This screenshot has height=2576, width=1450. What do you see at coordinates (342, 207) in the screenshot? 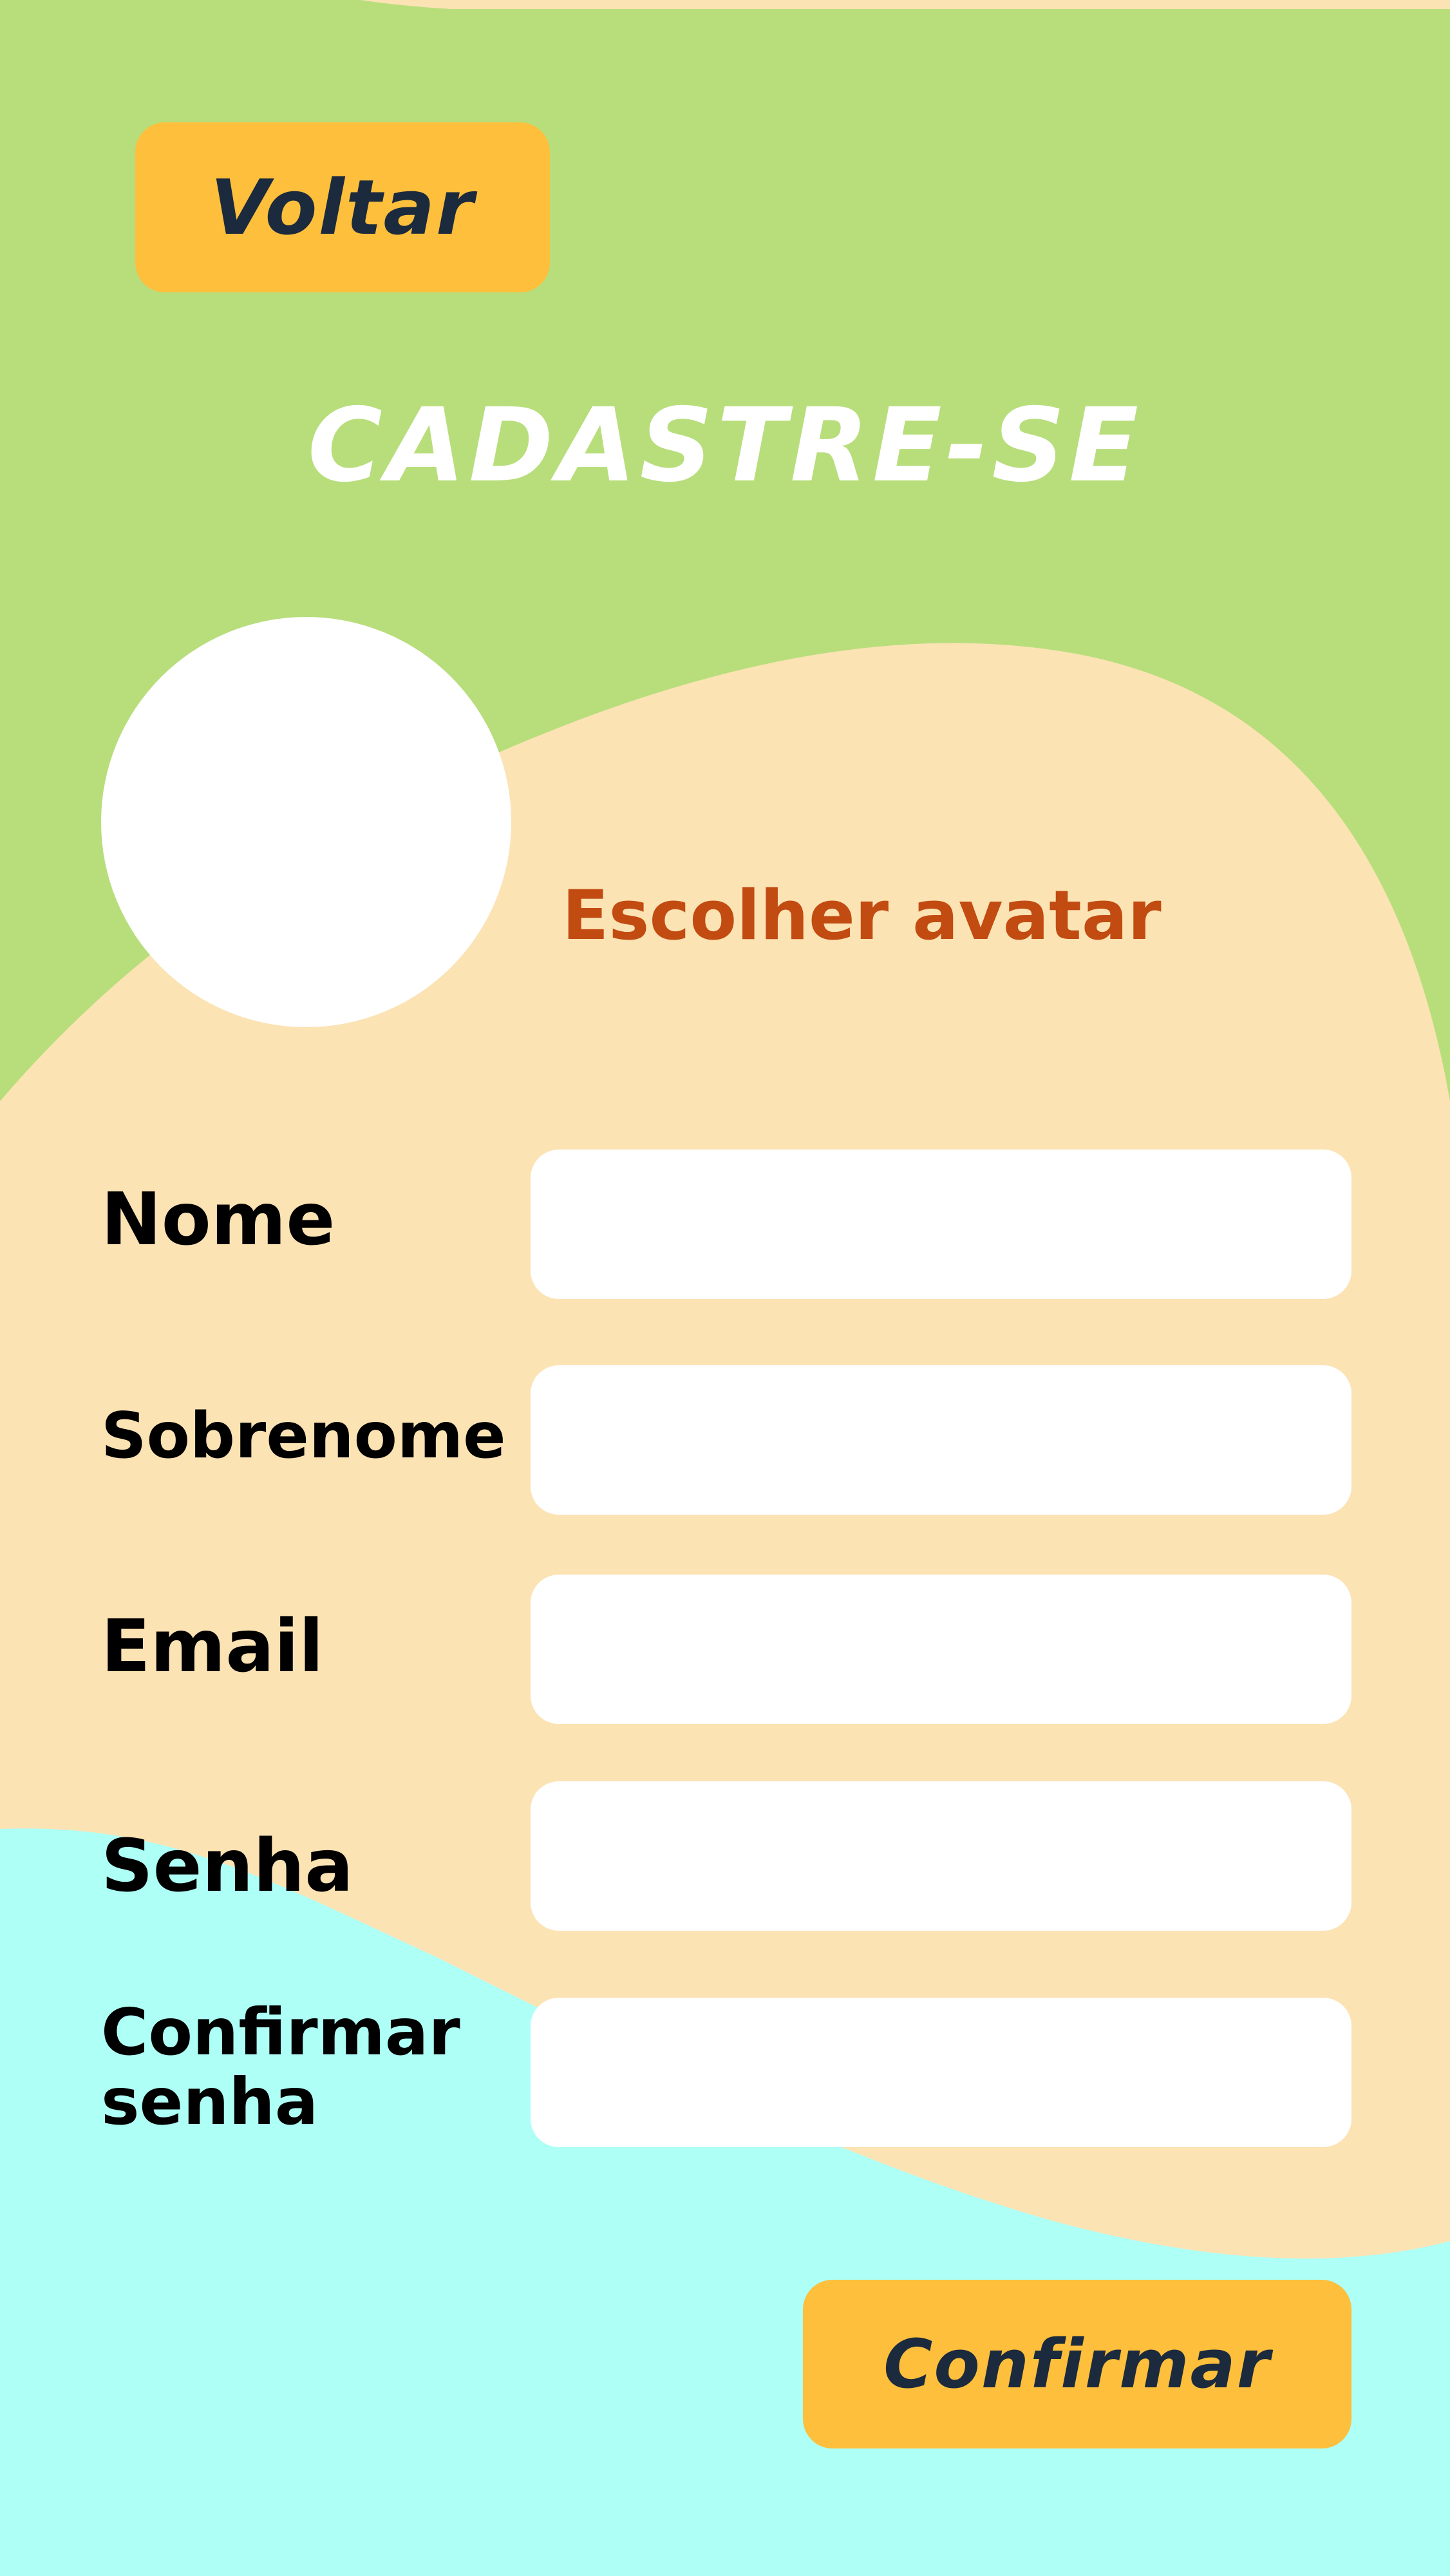
I see `back-button: Voltar` at bounding box center [342, 207].